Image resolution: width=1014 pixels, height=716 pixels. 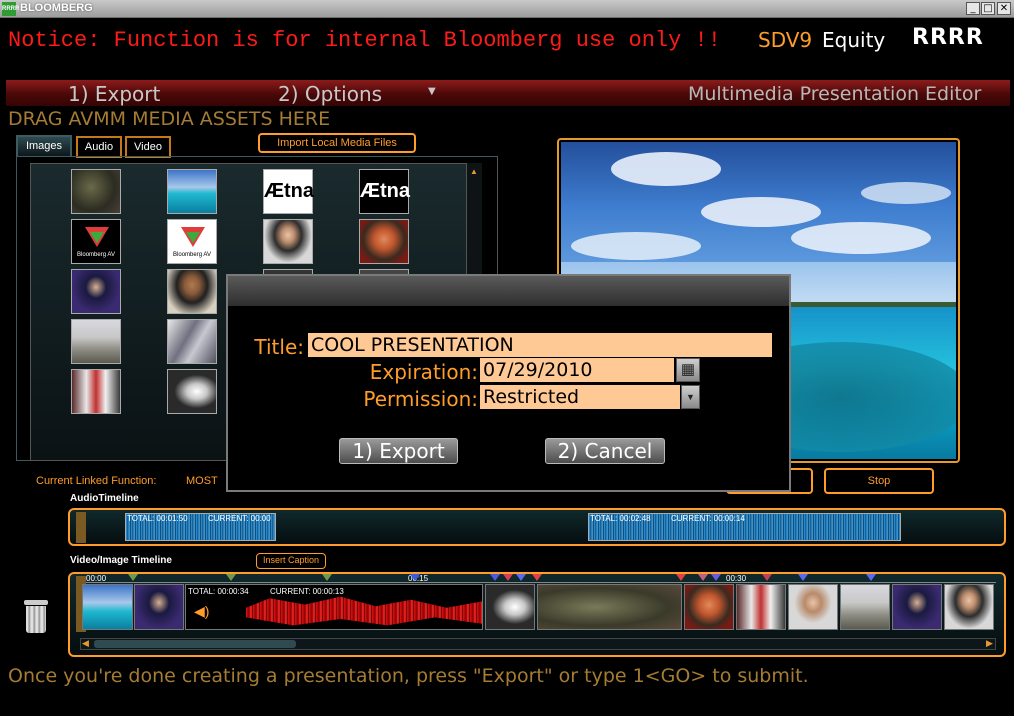 What do you see at coordinates (337, 143) in the screenshot?
I see `import-local-media-button: Import Local Media Files` at bounding box center [337, 143].